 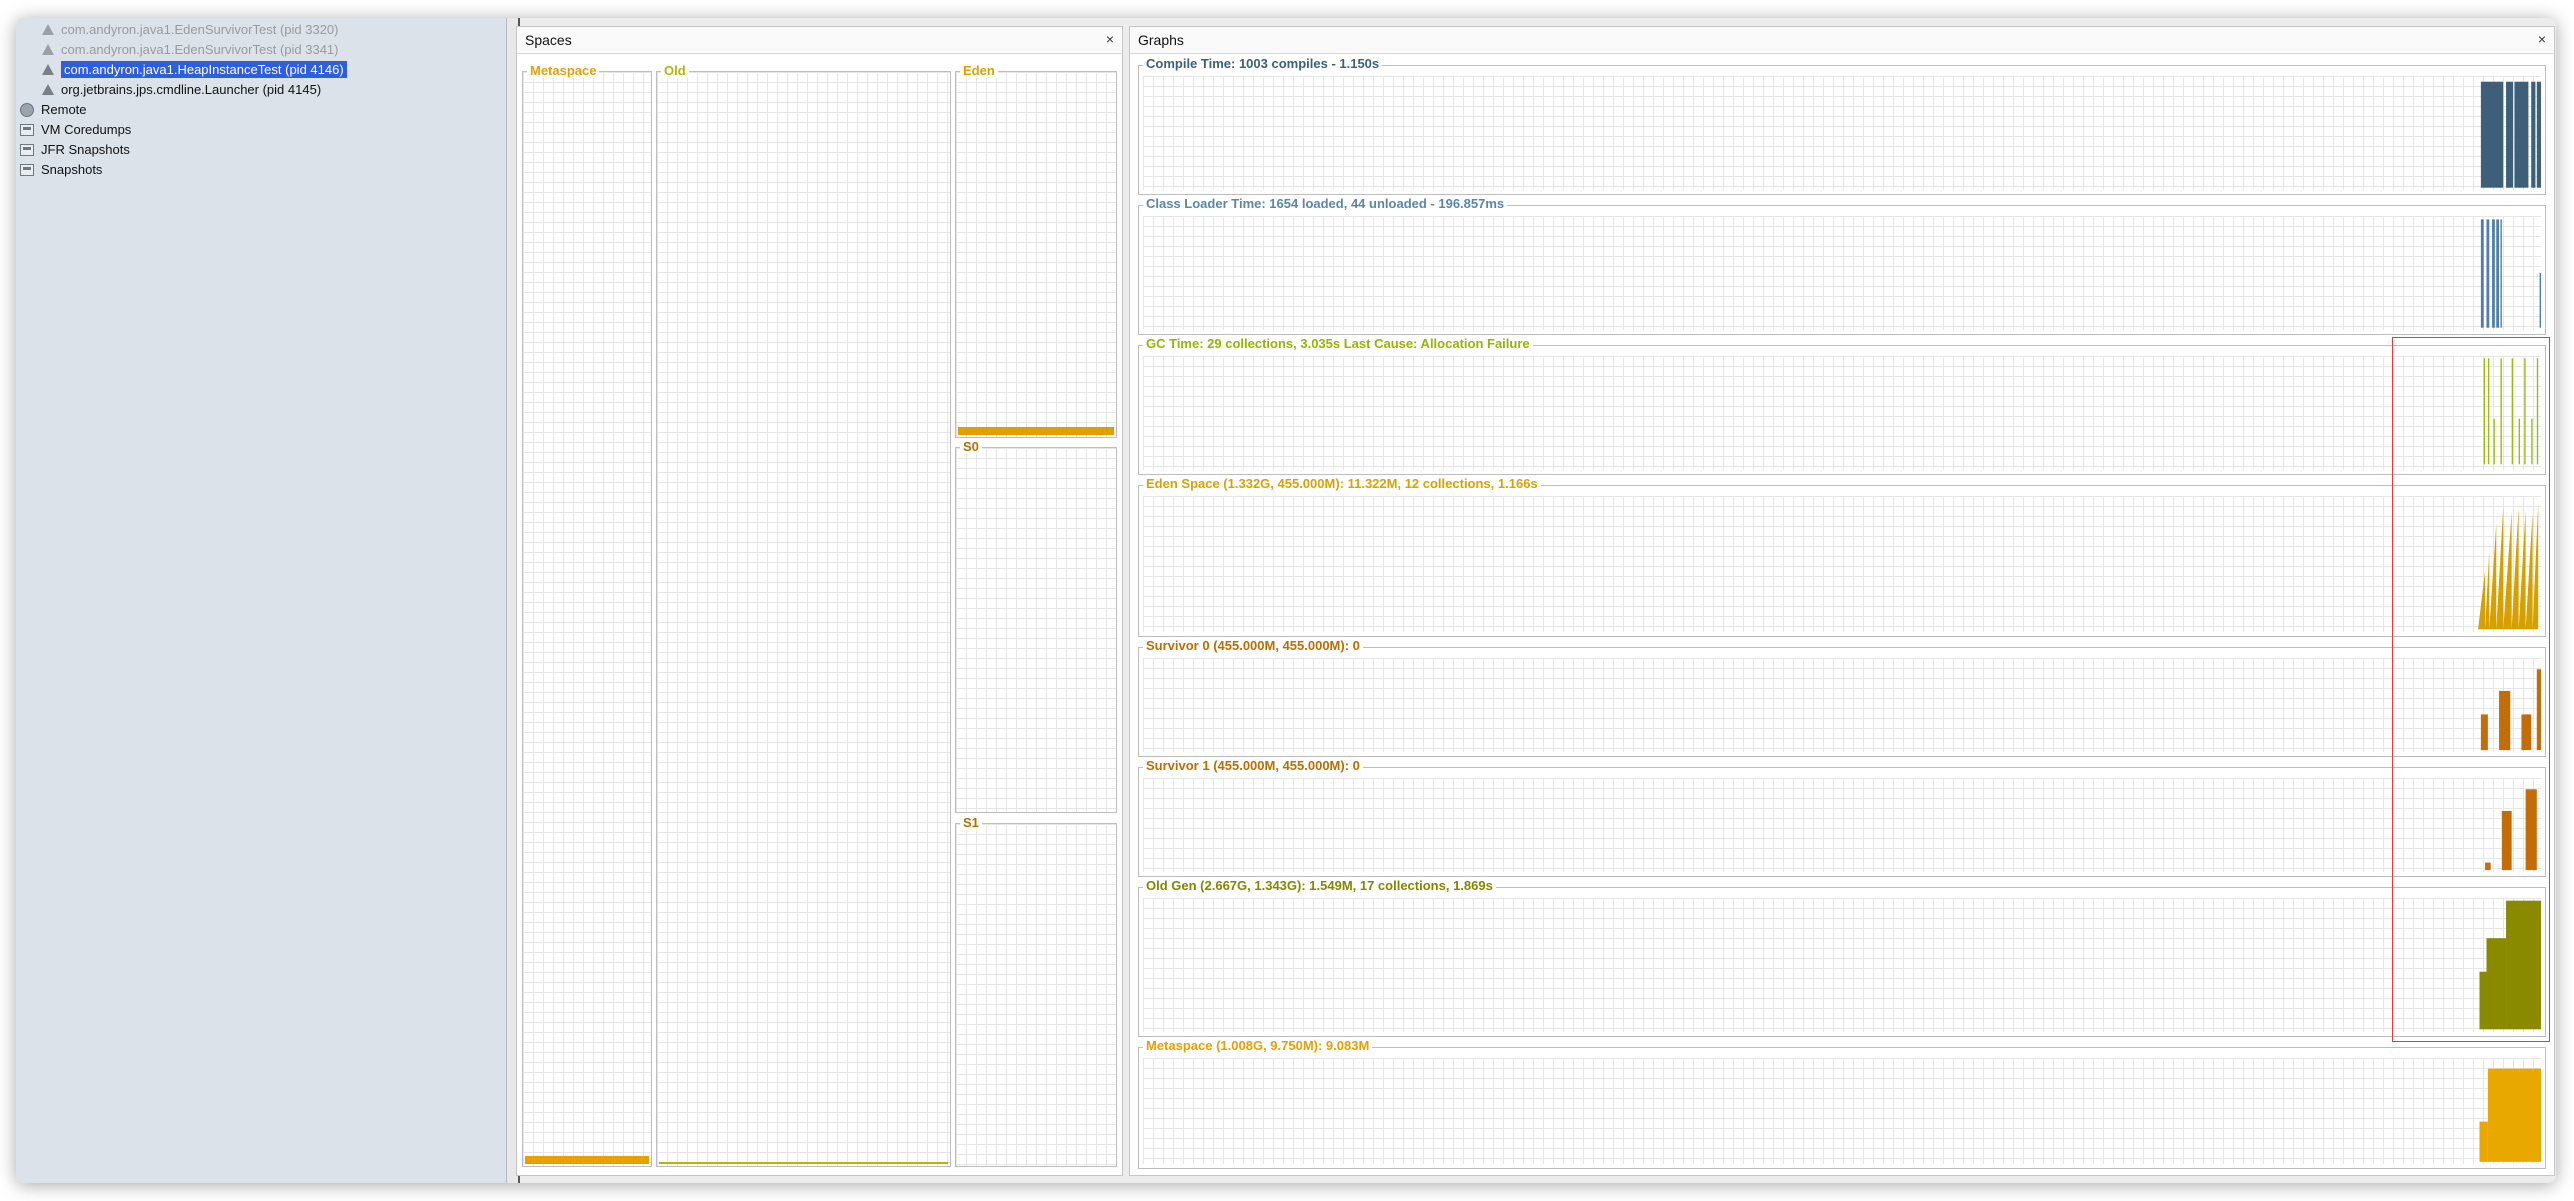 I want to click on compile-time-chart-label: Compile Time: 1003 compiles - 1.150s, so click(x=1263, y=63).